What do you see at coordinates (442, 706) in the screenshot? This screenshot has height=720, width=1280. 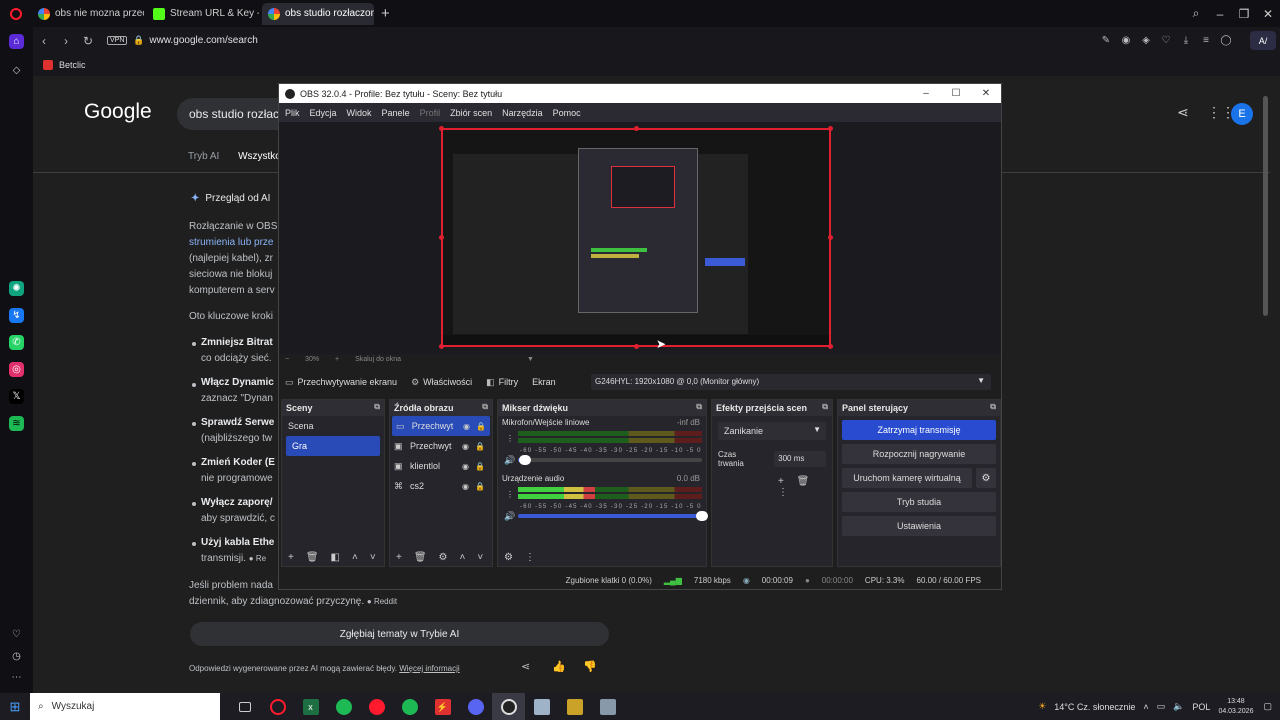 I see `lightning-app-icon: ⚡` at bounding box center [442, 706].